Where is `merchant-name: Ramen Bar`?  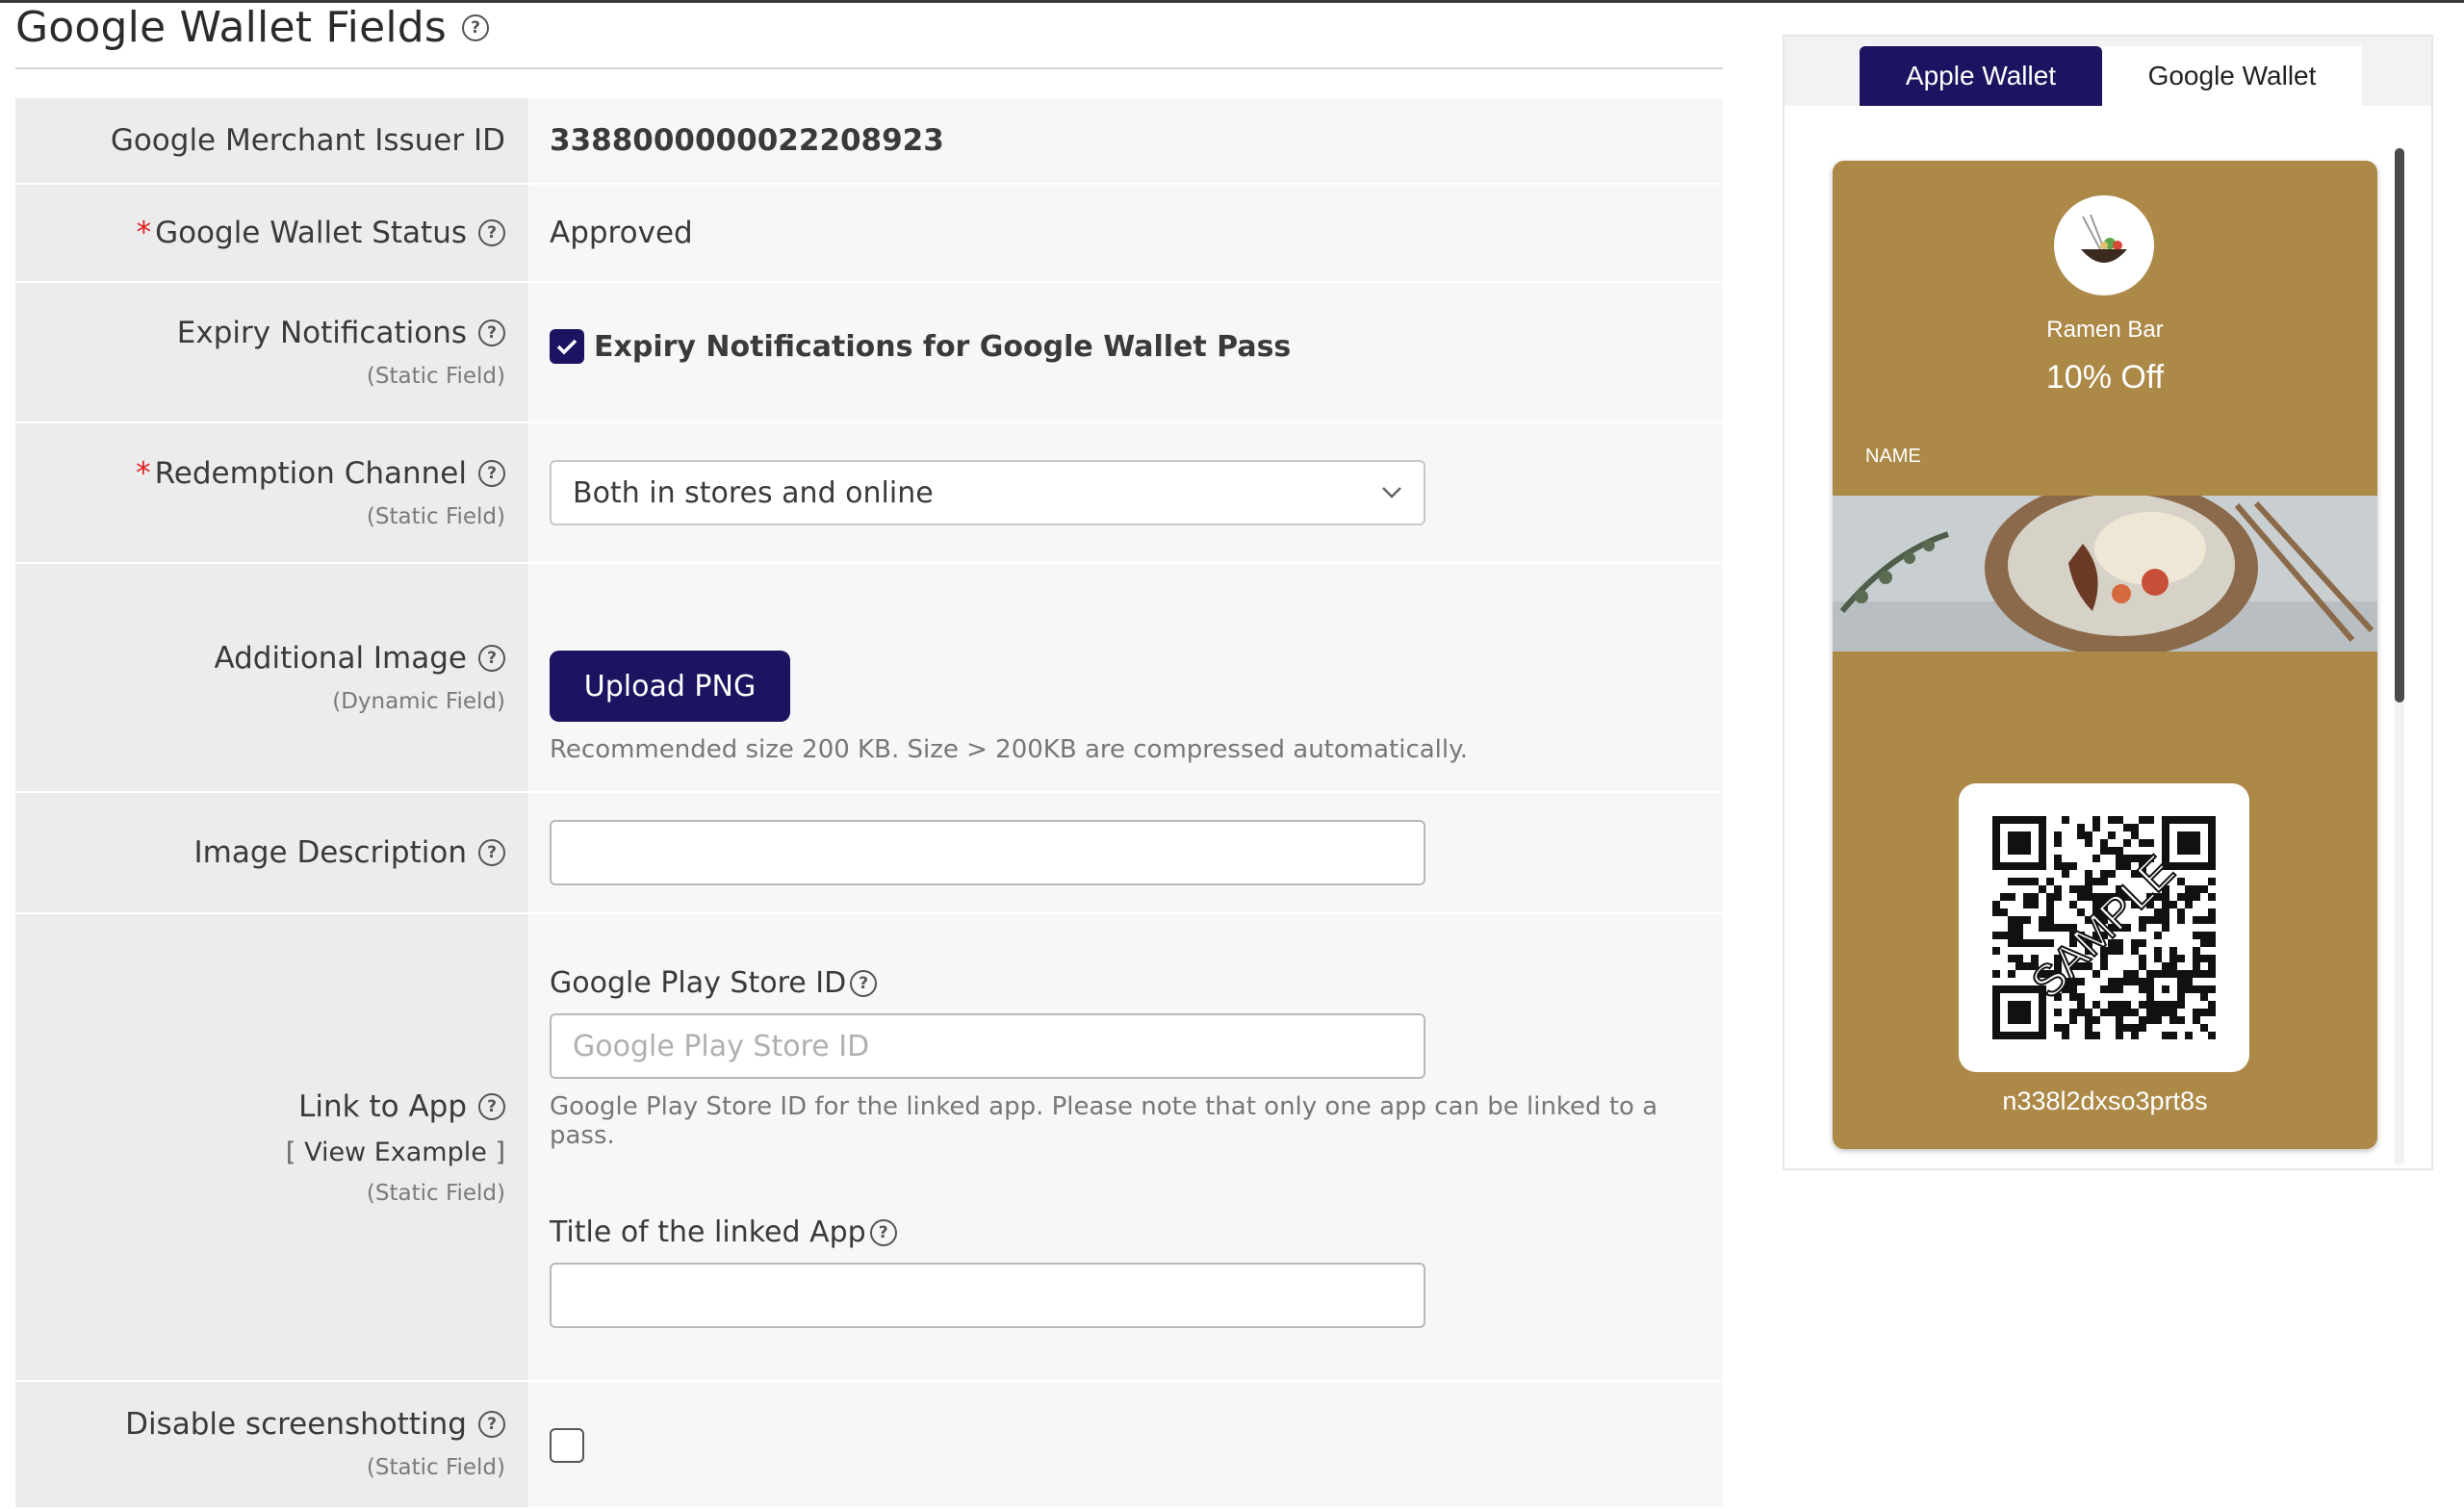
merchant-name: Ramen Bar is located at coordinates (2105, 330).